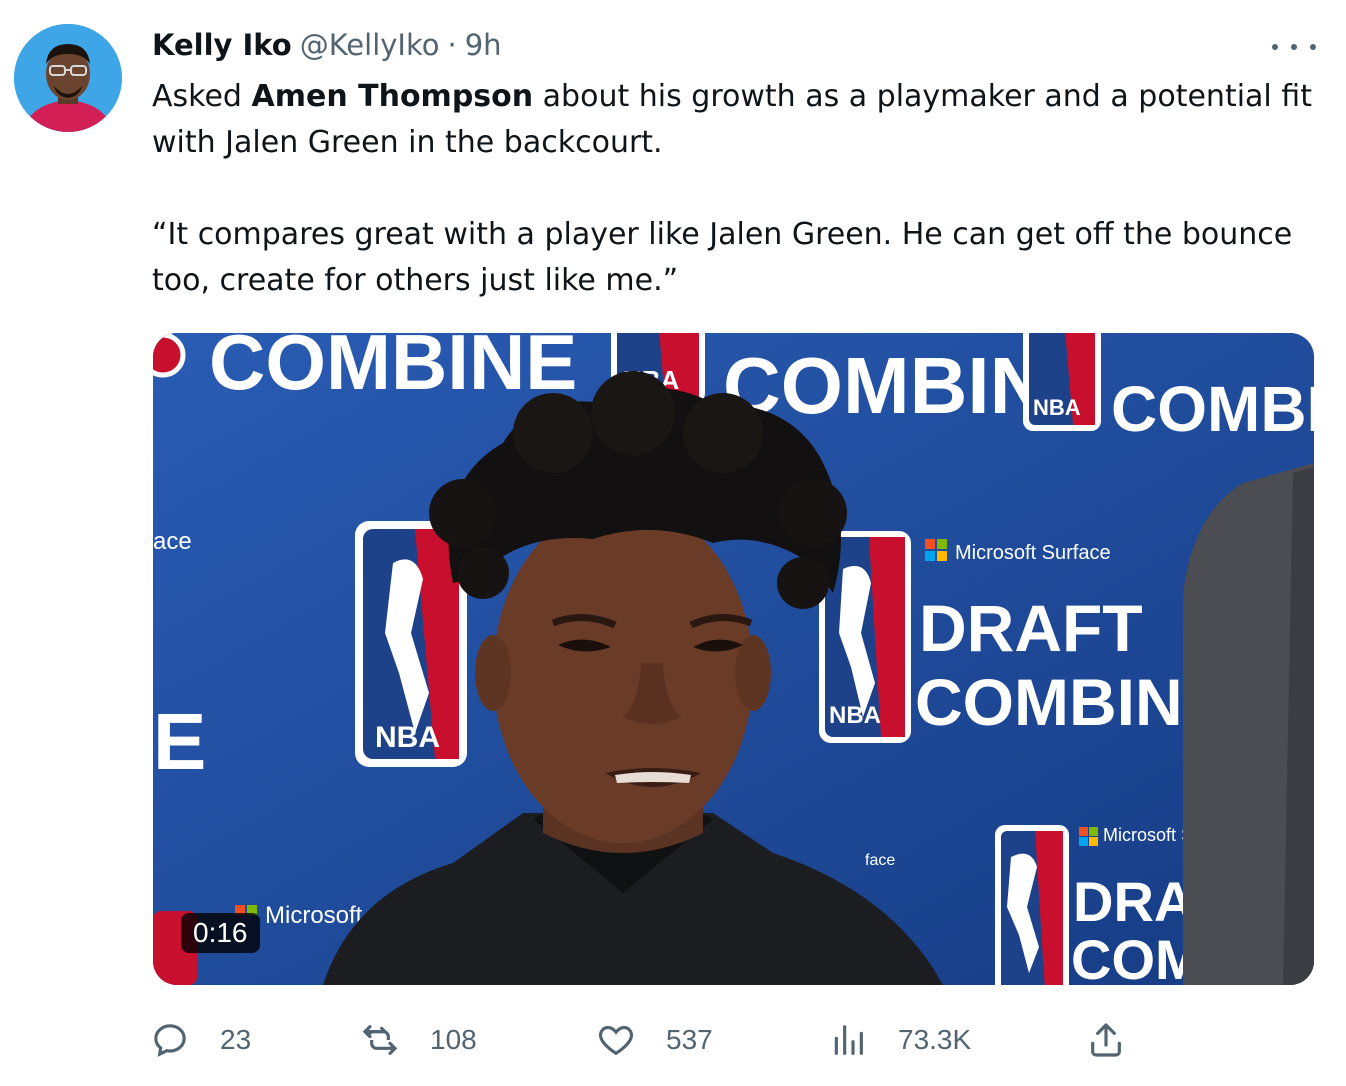 The image size is (1346, 1086). Describe the element at coordinates (935, 1039) in the screenshot. I see `views-count: 73.3K` at that location.